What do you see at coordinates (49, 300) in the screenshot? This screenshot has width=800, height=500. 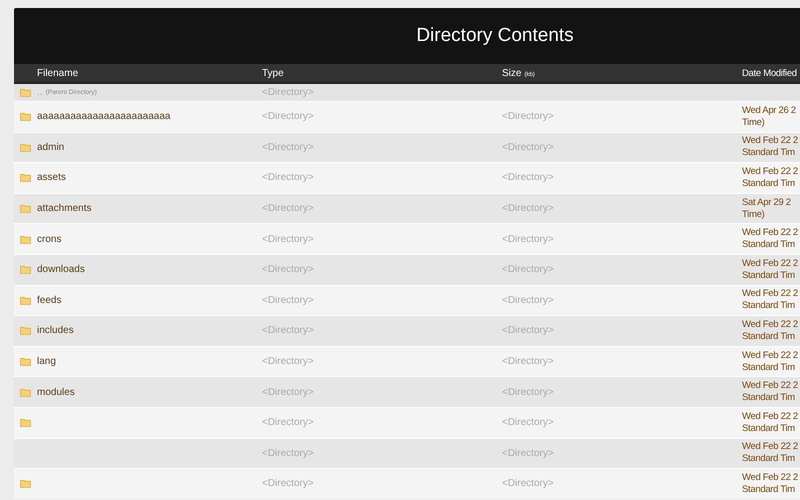 I see `filename: feeds` at bounding box center [49, 300].